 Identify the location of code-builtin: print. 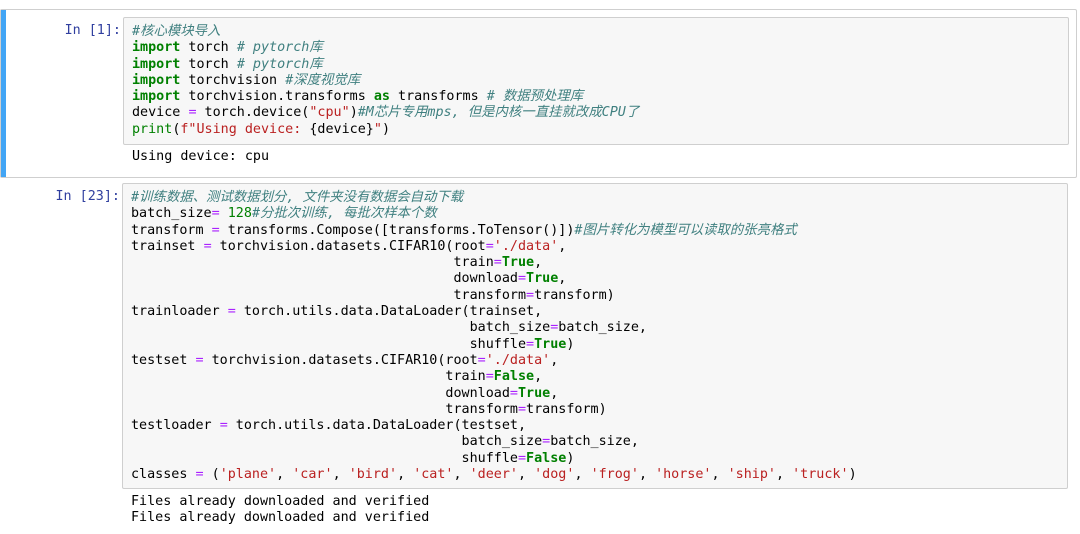
(152, 129).